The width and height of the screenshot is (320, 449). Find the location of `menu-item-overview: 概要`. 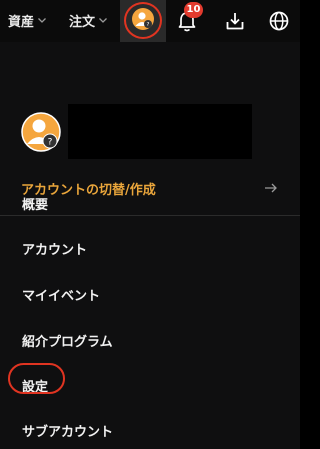

menu-item-overview: 概要 is located at coordinates (150, 203).